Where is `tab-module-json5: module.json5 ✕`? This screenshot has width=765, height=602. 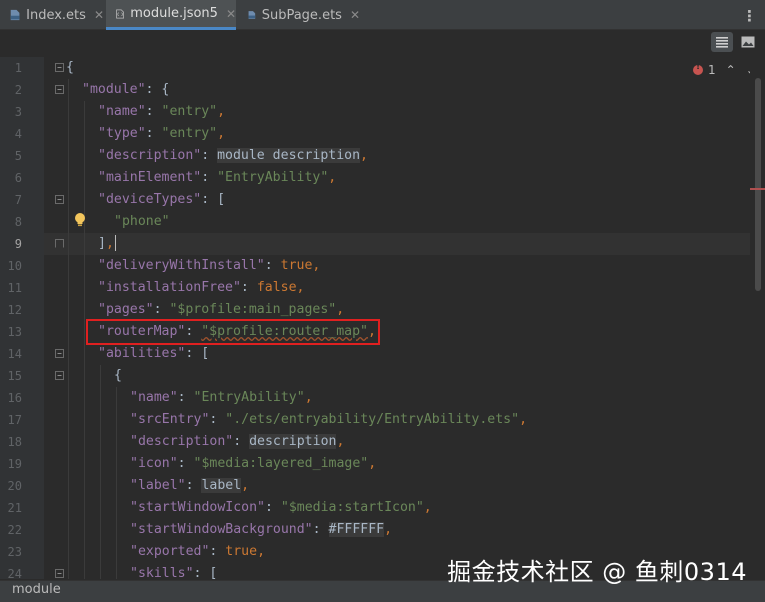 tab-module-json5: module.json5 ✕ is located at coordinates (171, 15).